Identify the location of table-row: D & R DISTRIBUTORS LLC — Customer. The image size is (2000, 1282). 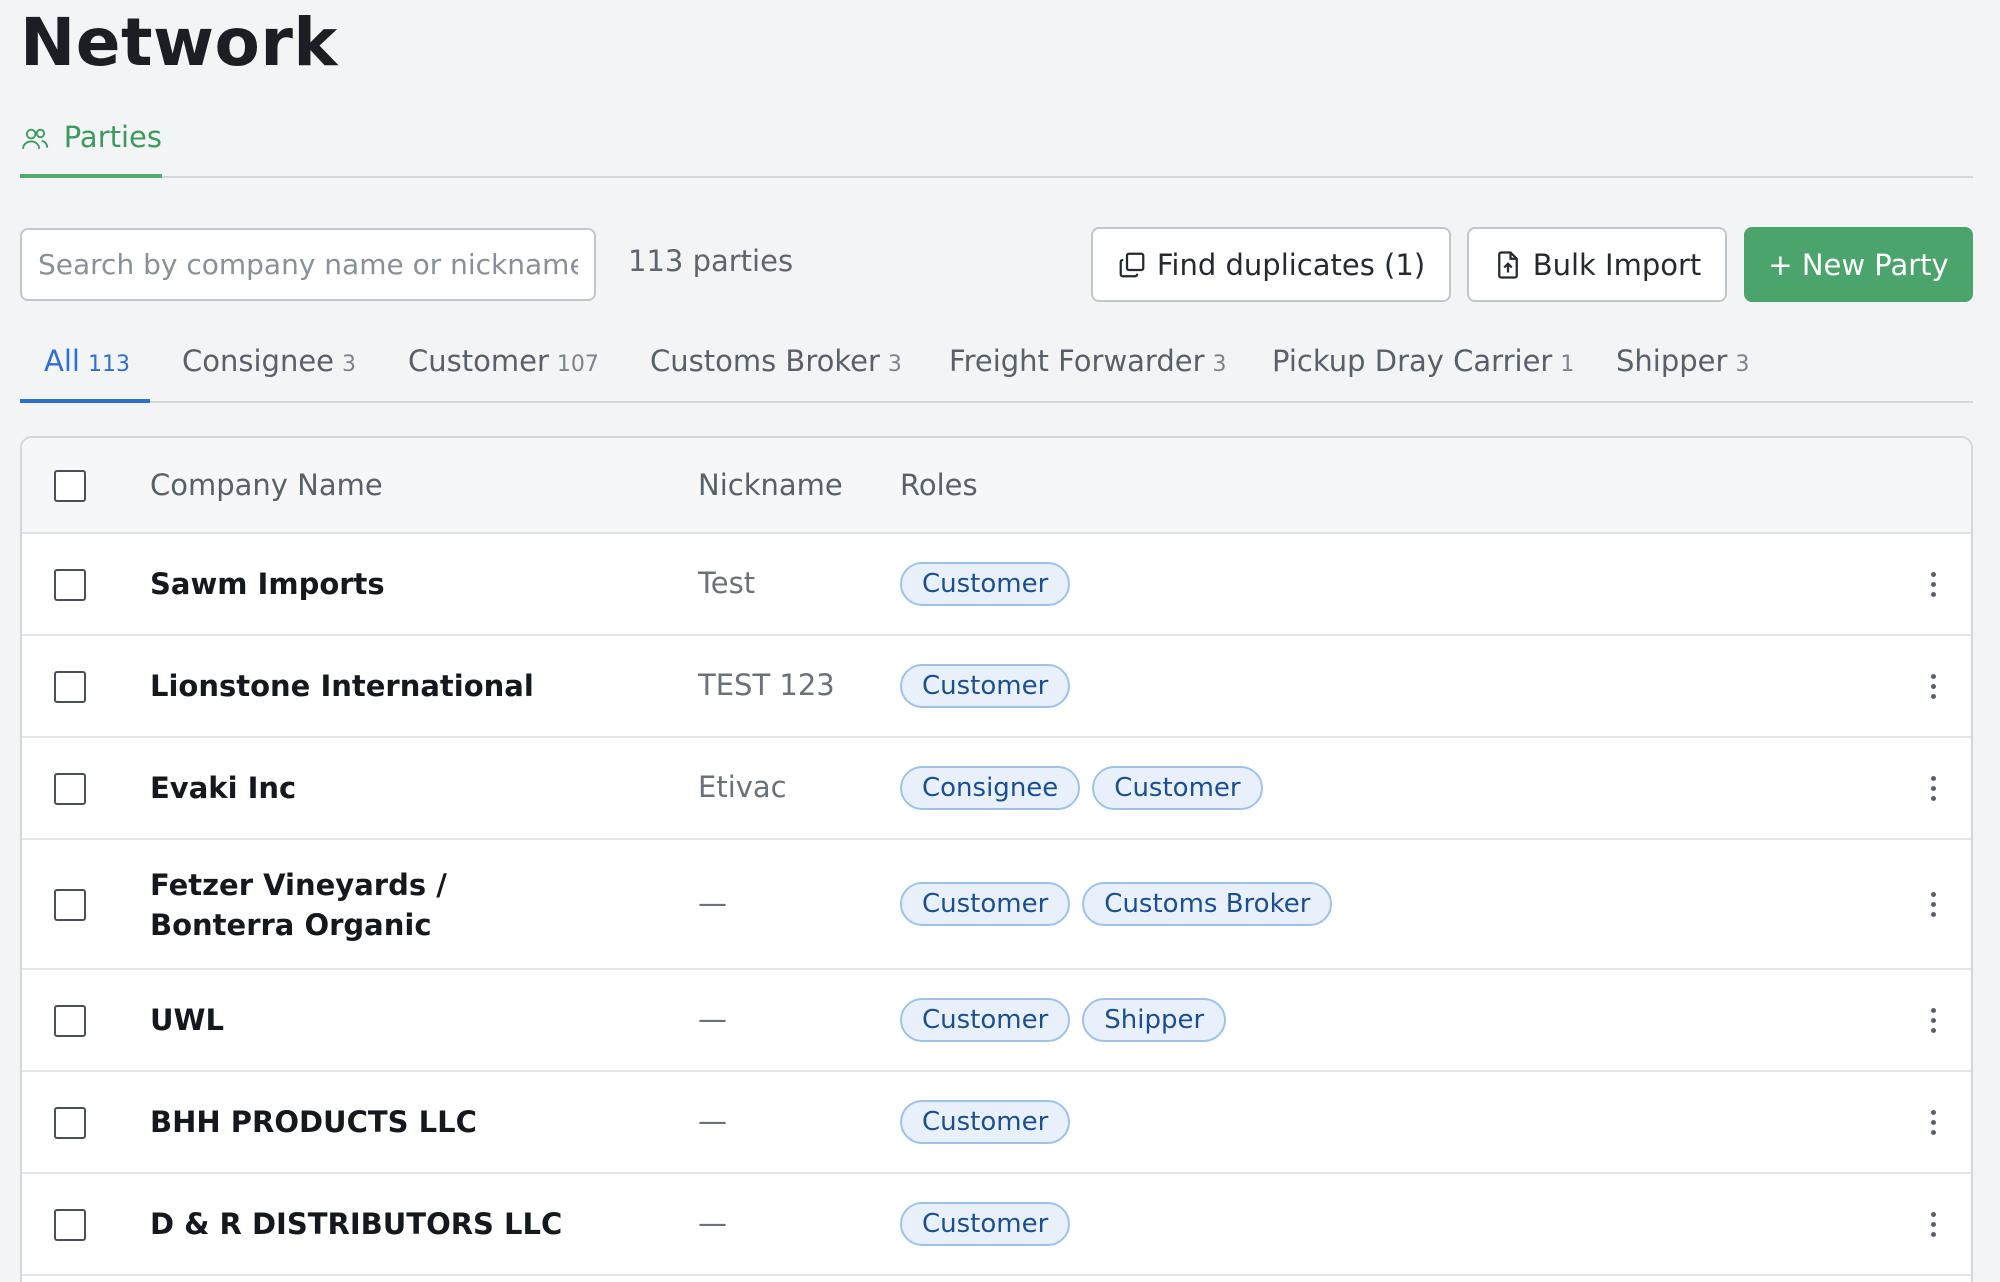
(996, 1225).